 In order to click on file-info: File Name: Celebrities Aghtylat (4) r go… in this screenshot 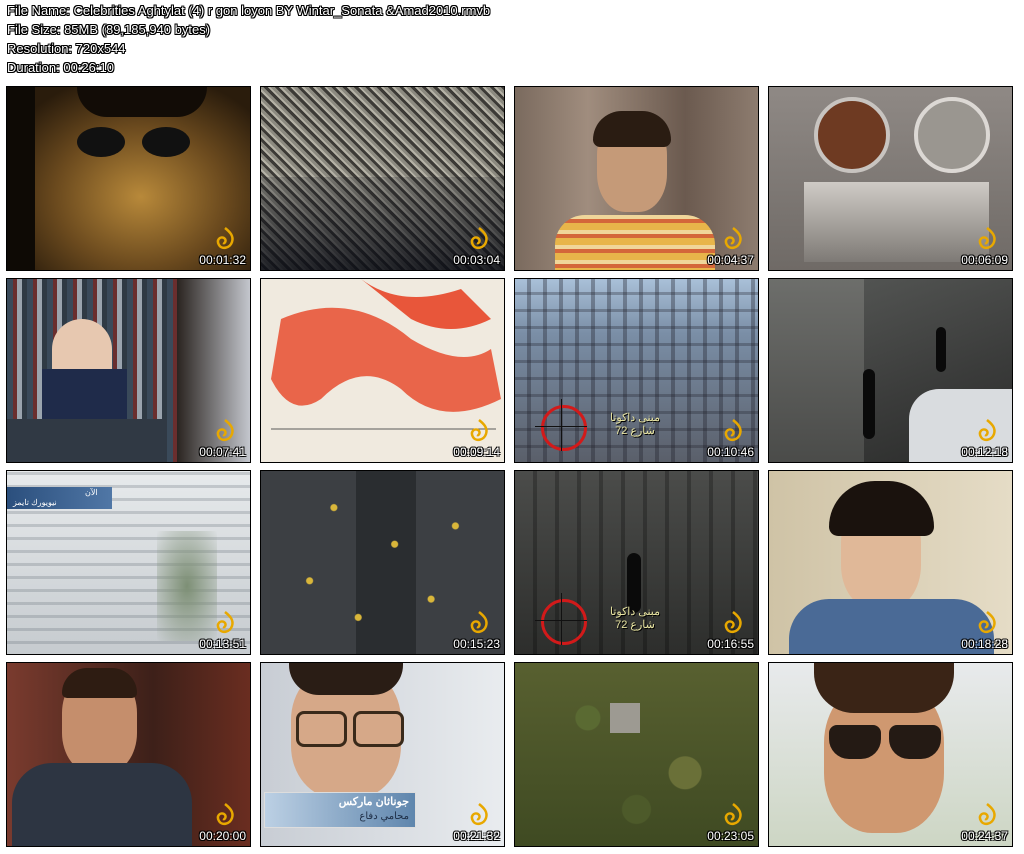, I will do `click(248, 39)`.